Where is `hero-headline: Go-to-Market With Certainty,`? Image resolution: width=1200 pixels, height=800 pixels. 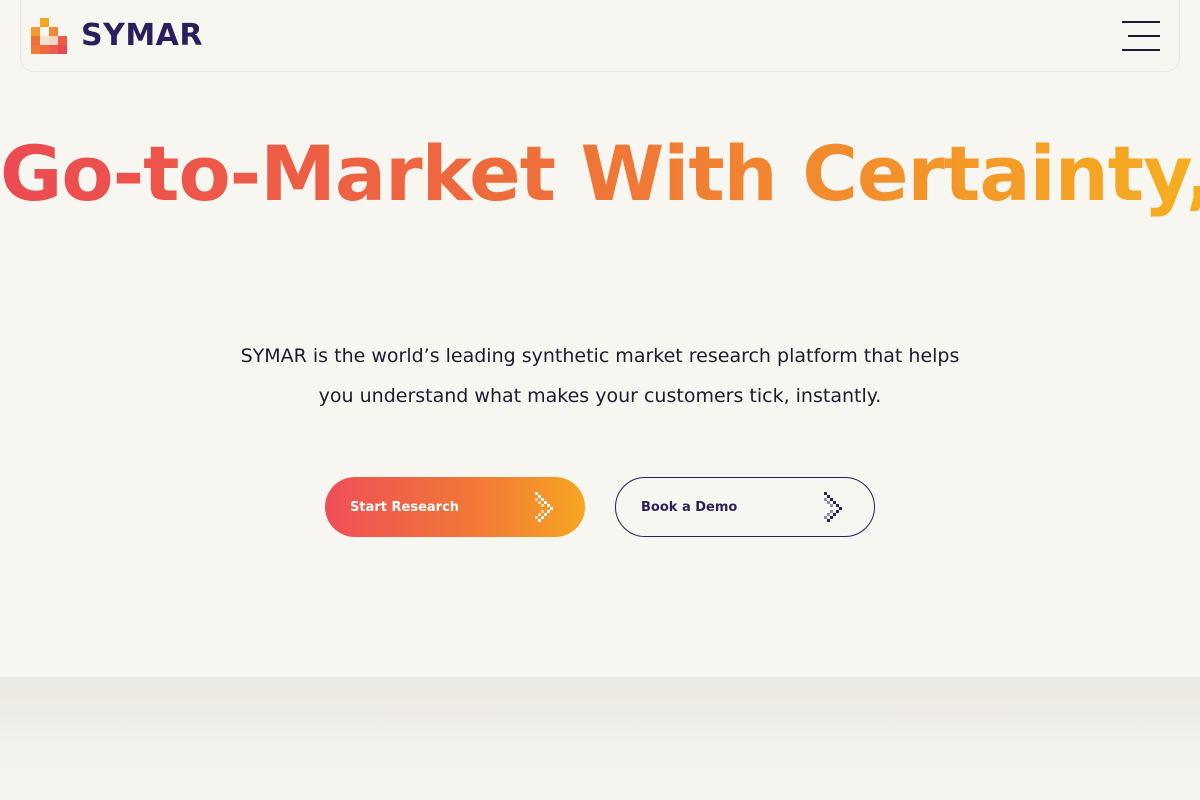
hero-headline: Go-to-Market With Certainty, is located at coordinates (600, 174).